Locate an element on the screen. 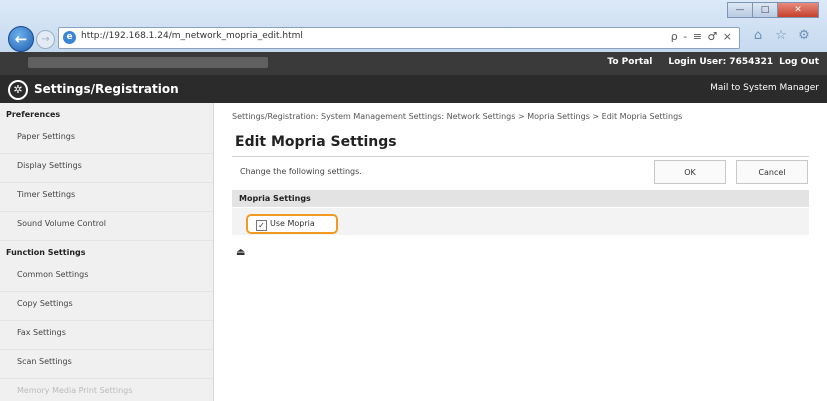 Image resolution: width=827 pixels, height=401 pixels. settings-gear-icon: ✲ is located at coordinates (18, 90).